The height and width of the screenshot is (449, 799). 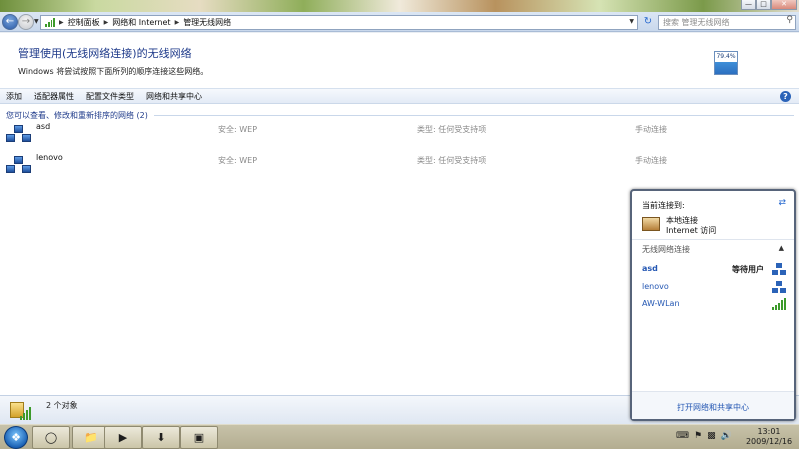 What do you see at coordinates (682, 436) in the screenshot?
I see `keyboard-icon: ⌨` at bounding box center [682, 436].